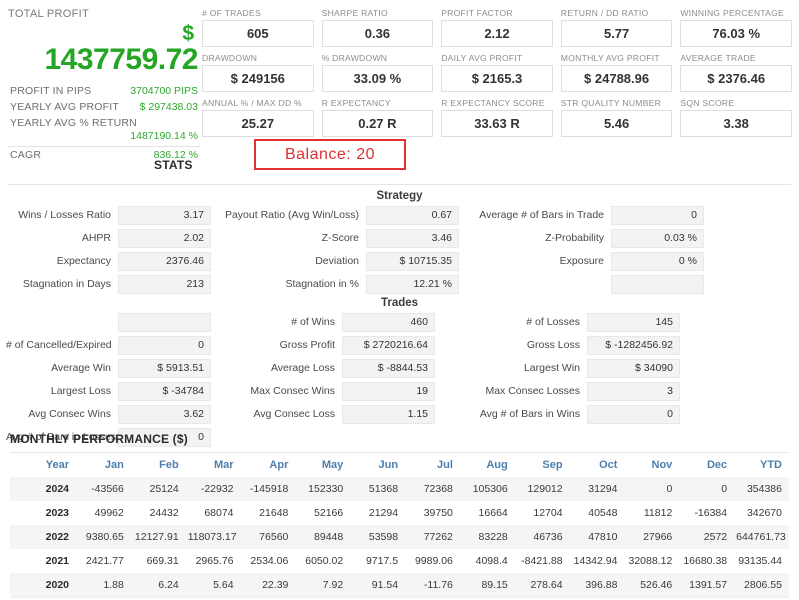  I want to click on monthly-performance-bottom-divider, so click(399, 597).